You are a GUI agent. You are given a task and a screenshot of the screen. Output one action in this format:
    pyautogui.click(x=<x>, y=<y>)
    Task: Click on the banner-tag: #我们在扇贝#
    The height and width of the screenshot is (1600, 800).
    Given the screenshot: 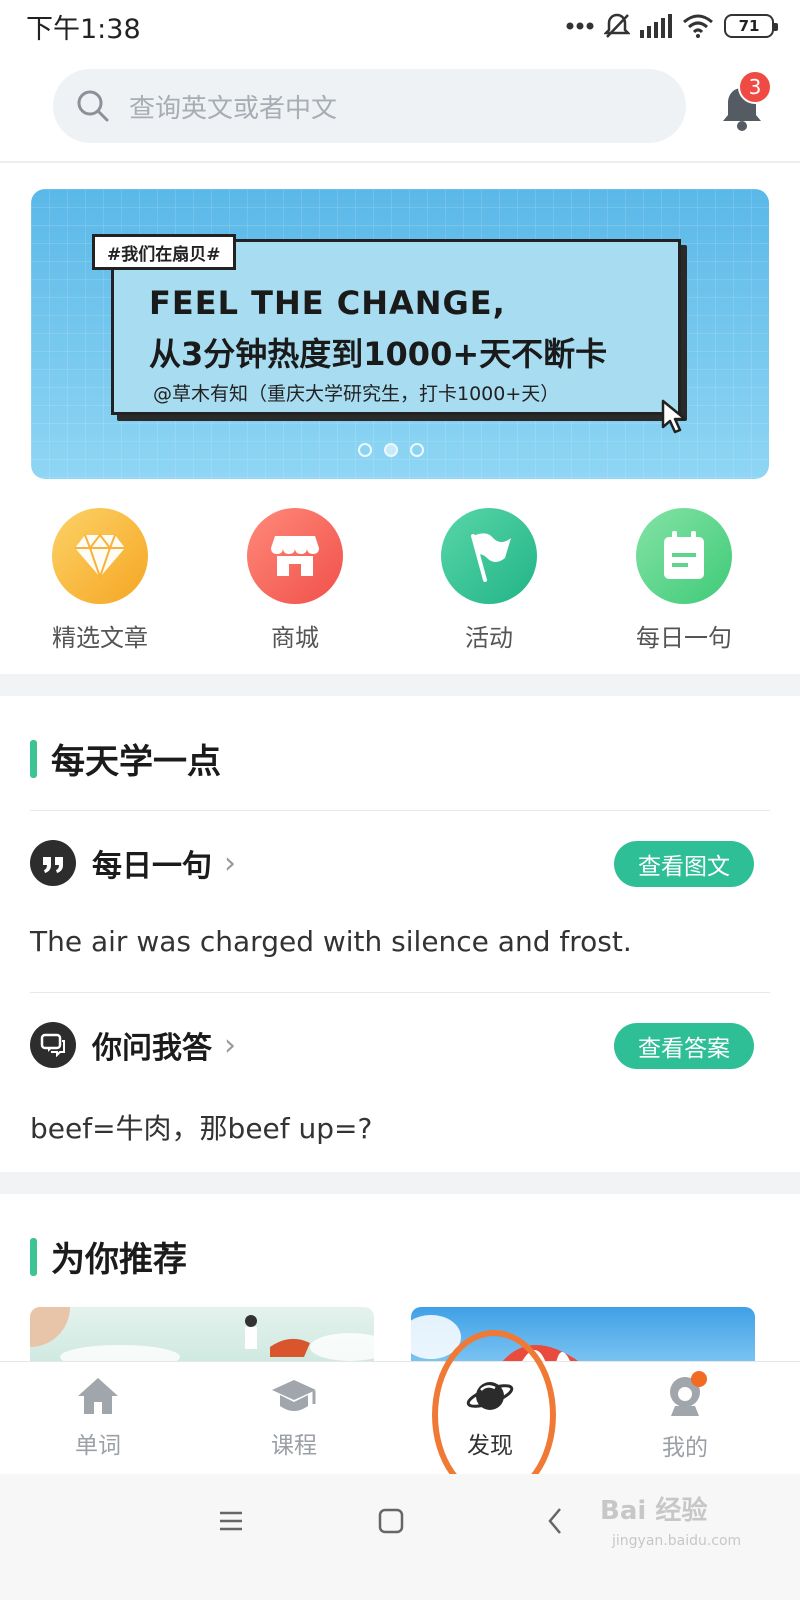 What is the action you would take?
    pyautogui.click(x=164, y=252)
    